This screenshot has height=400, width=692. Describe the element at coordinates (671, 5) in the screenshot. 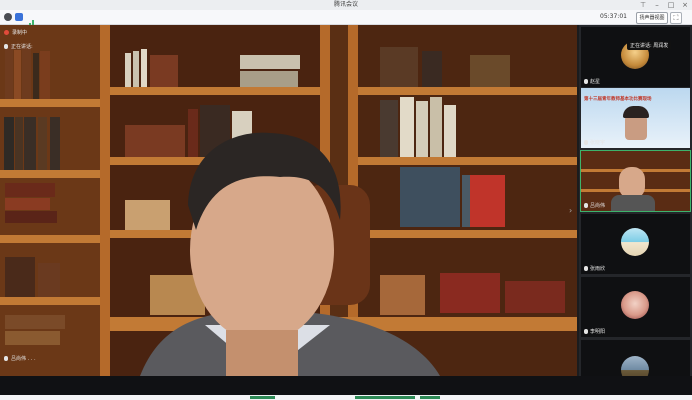

I see `maximize-icon: □` at that location.